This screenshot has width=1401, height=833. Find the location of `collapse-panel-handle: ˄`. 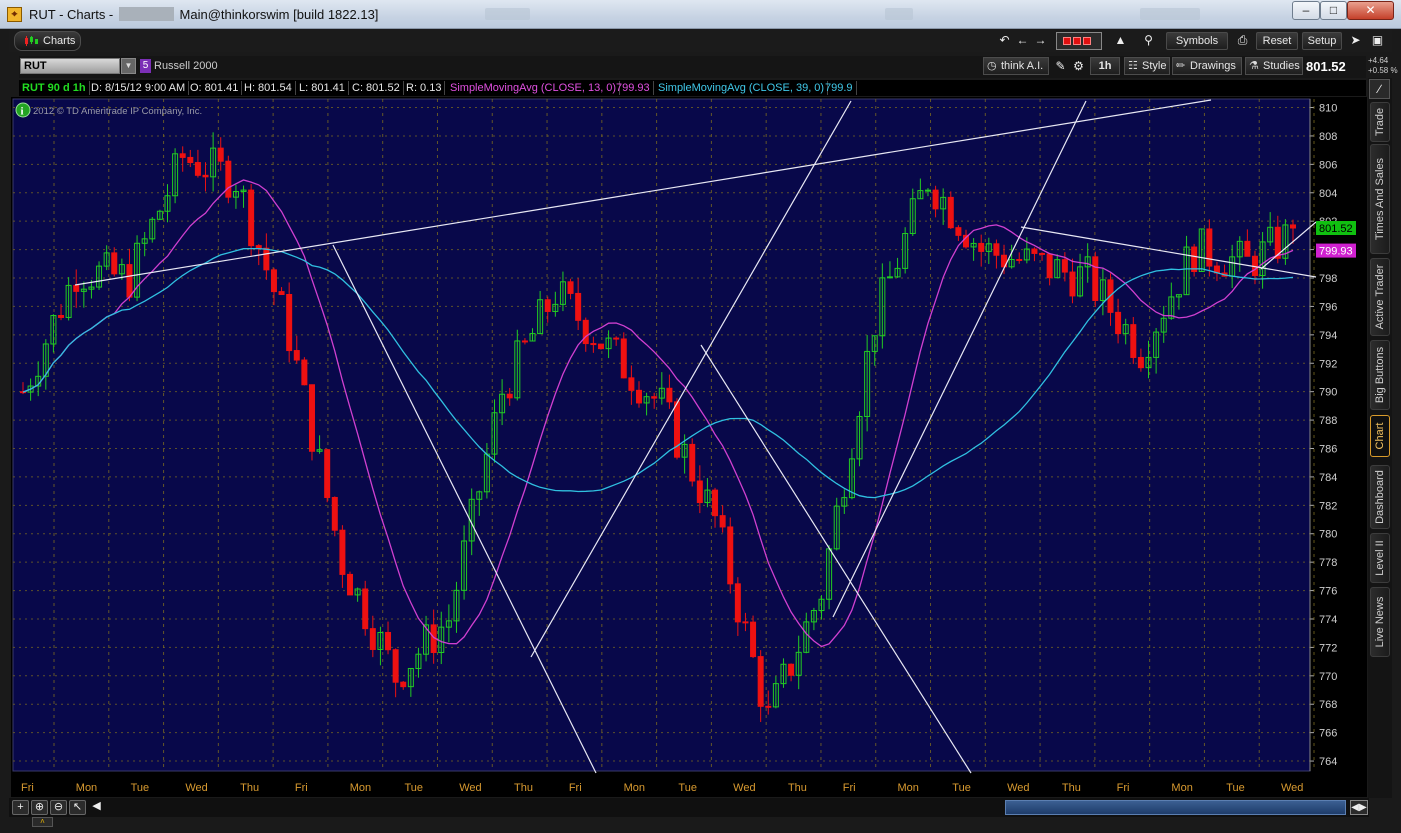

collapse-panel-handle: ˄ is located at coordinates (42, 822).